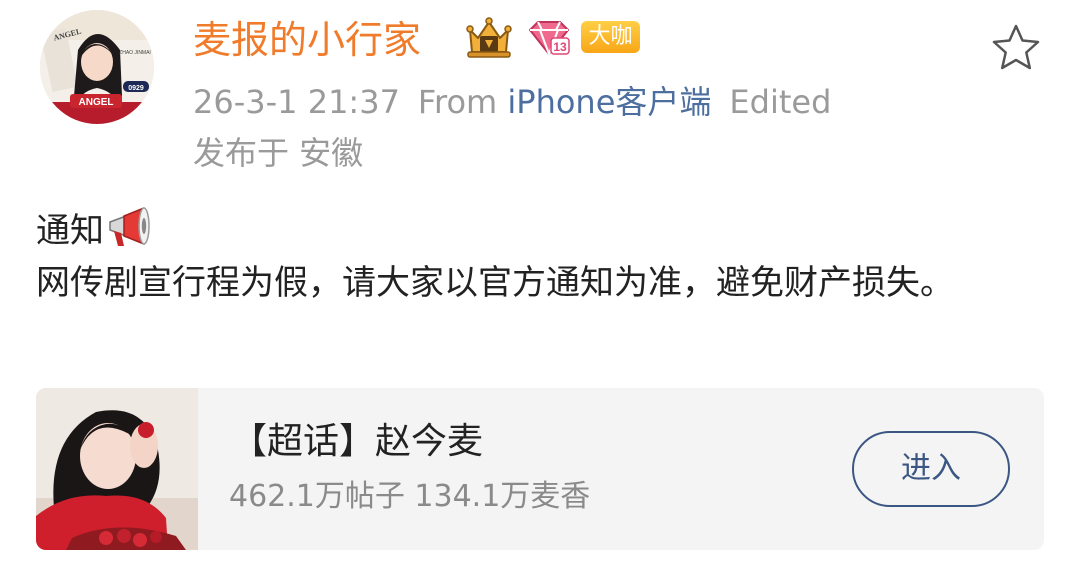 This screenshot has width=1080, height=568. I want to click on svg-text: 13, so click(560, 47).